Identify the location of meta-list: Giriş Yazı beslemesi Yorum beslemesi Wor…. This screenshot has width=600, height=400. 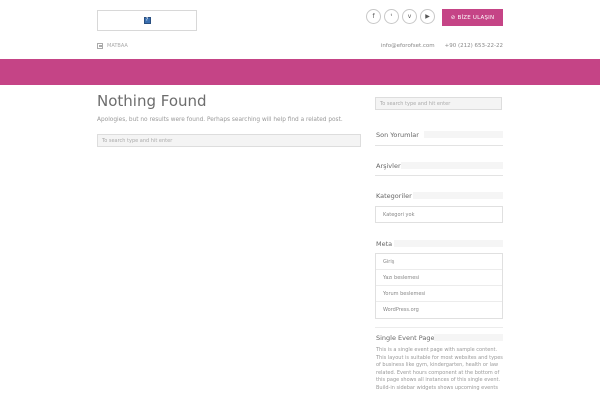
(439, 286).